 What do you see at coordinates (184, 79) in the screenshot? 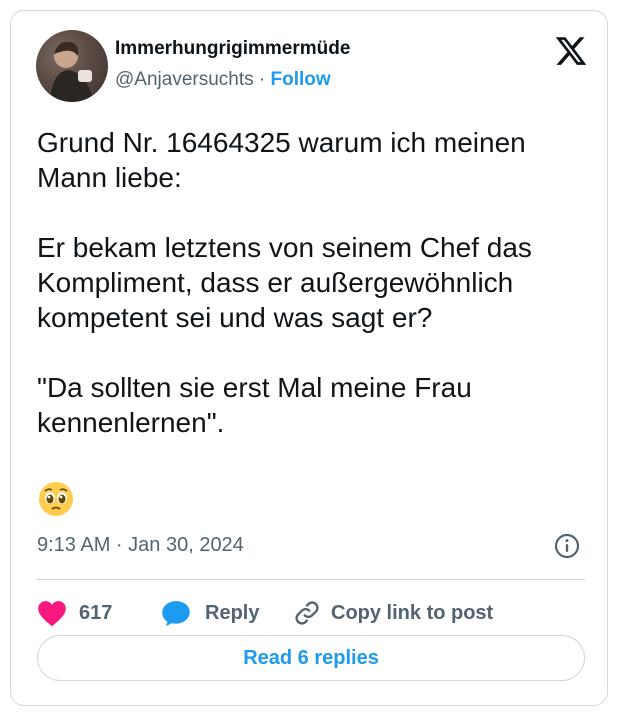
I see `user-handle: @Anjaversuchts` at bounding box center [184, 79].